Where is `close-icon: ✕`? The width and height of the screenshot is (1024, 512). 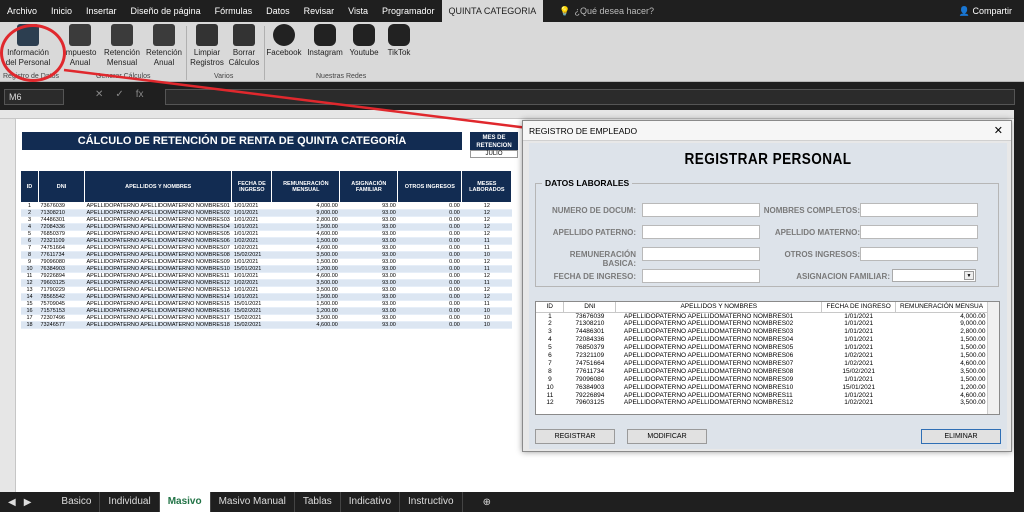
close-icon: ✕ is located at coordinates (998, 131).